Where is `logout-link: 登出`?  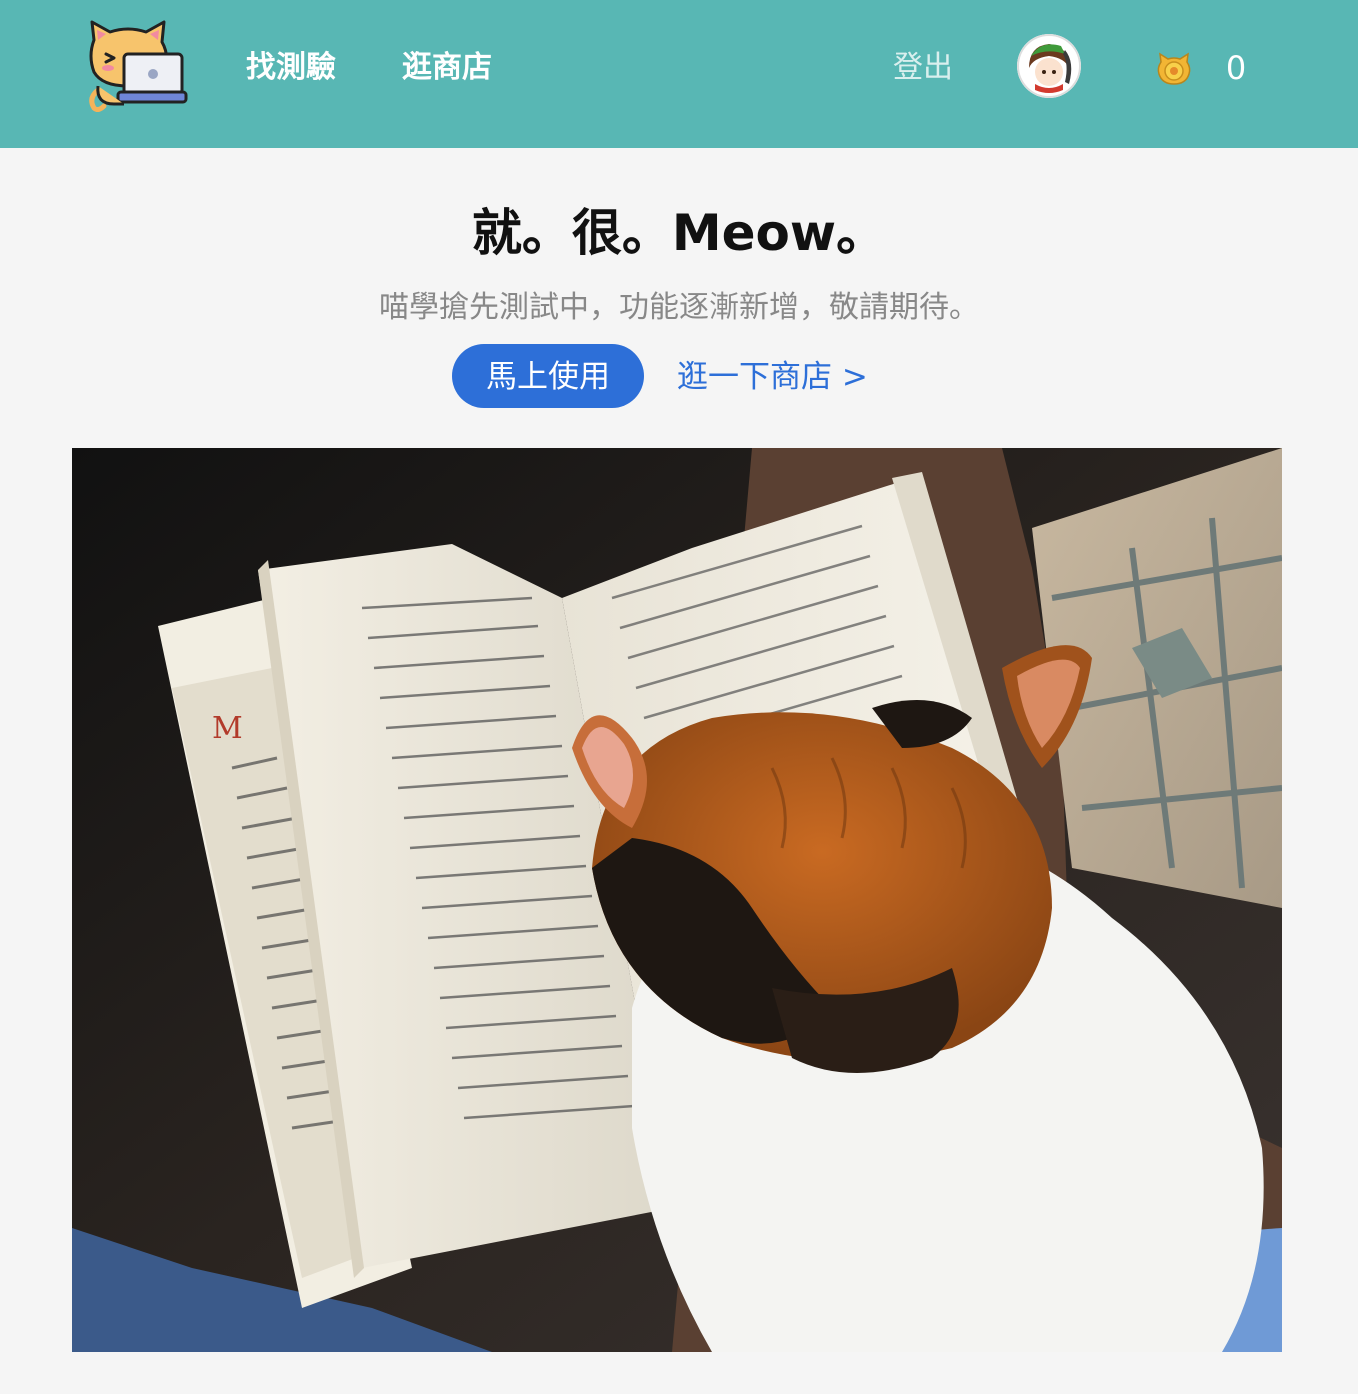 logout-link: 登出 is located at coordinates (923, 68).